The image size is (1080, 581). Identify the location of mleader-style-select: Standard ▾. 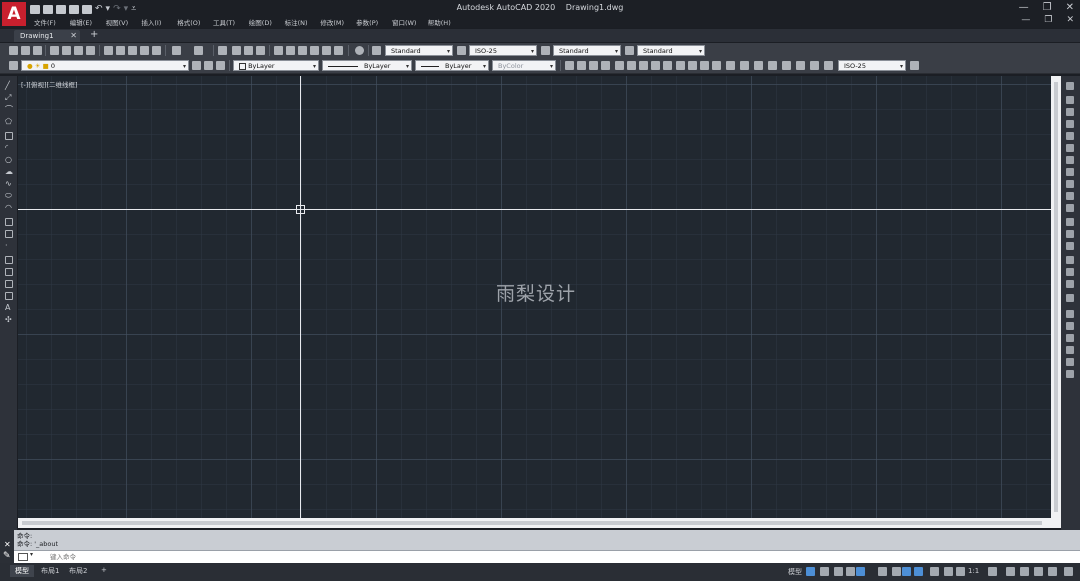
(671, 50).